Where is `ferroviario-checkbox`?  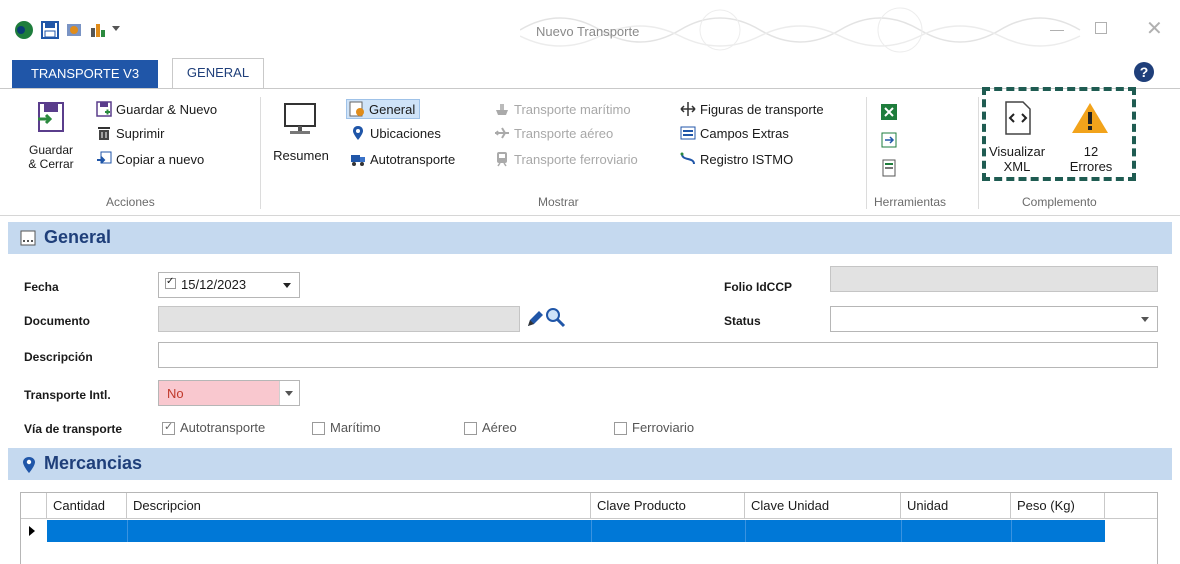 ferroviario-checkbox is located at coordinates (620, 428).